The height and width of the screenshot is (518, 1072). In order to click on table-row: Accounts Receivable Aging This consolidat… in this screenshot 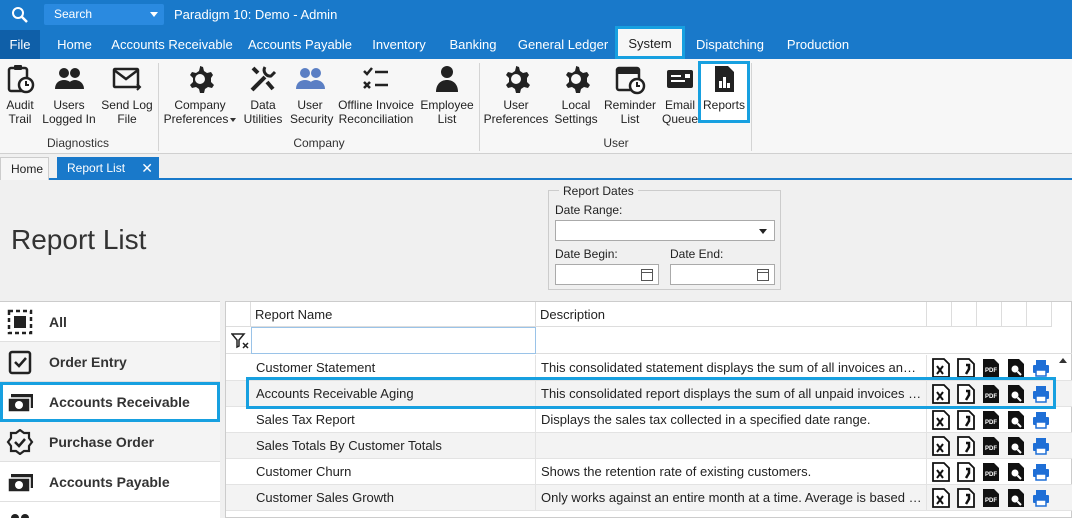, I will do `click(649, 394)`.